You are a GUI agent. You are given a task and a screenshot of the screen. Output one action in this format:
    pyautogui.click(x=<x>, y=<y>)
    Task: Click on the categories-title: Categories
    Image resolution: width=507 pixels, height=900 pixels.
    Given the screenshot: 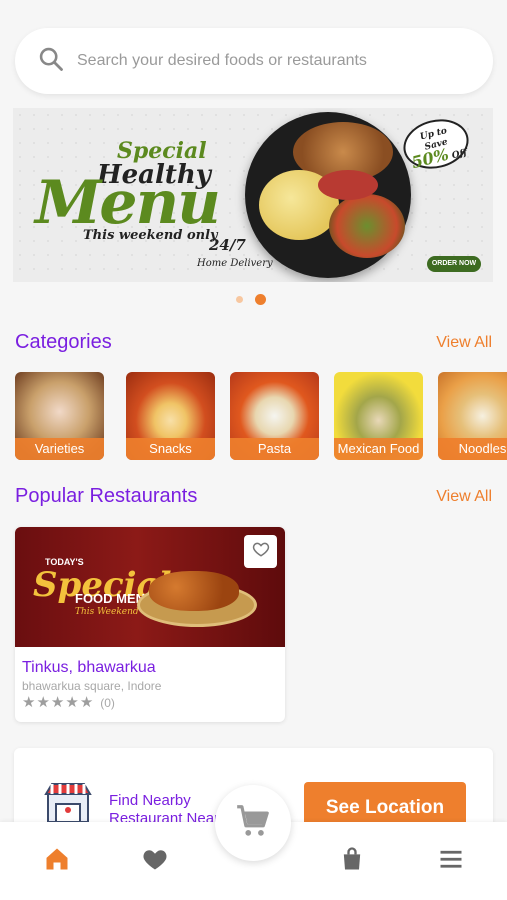 What is the action you would take?
    pyautogui.click(x=63, y=342)
    